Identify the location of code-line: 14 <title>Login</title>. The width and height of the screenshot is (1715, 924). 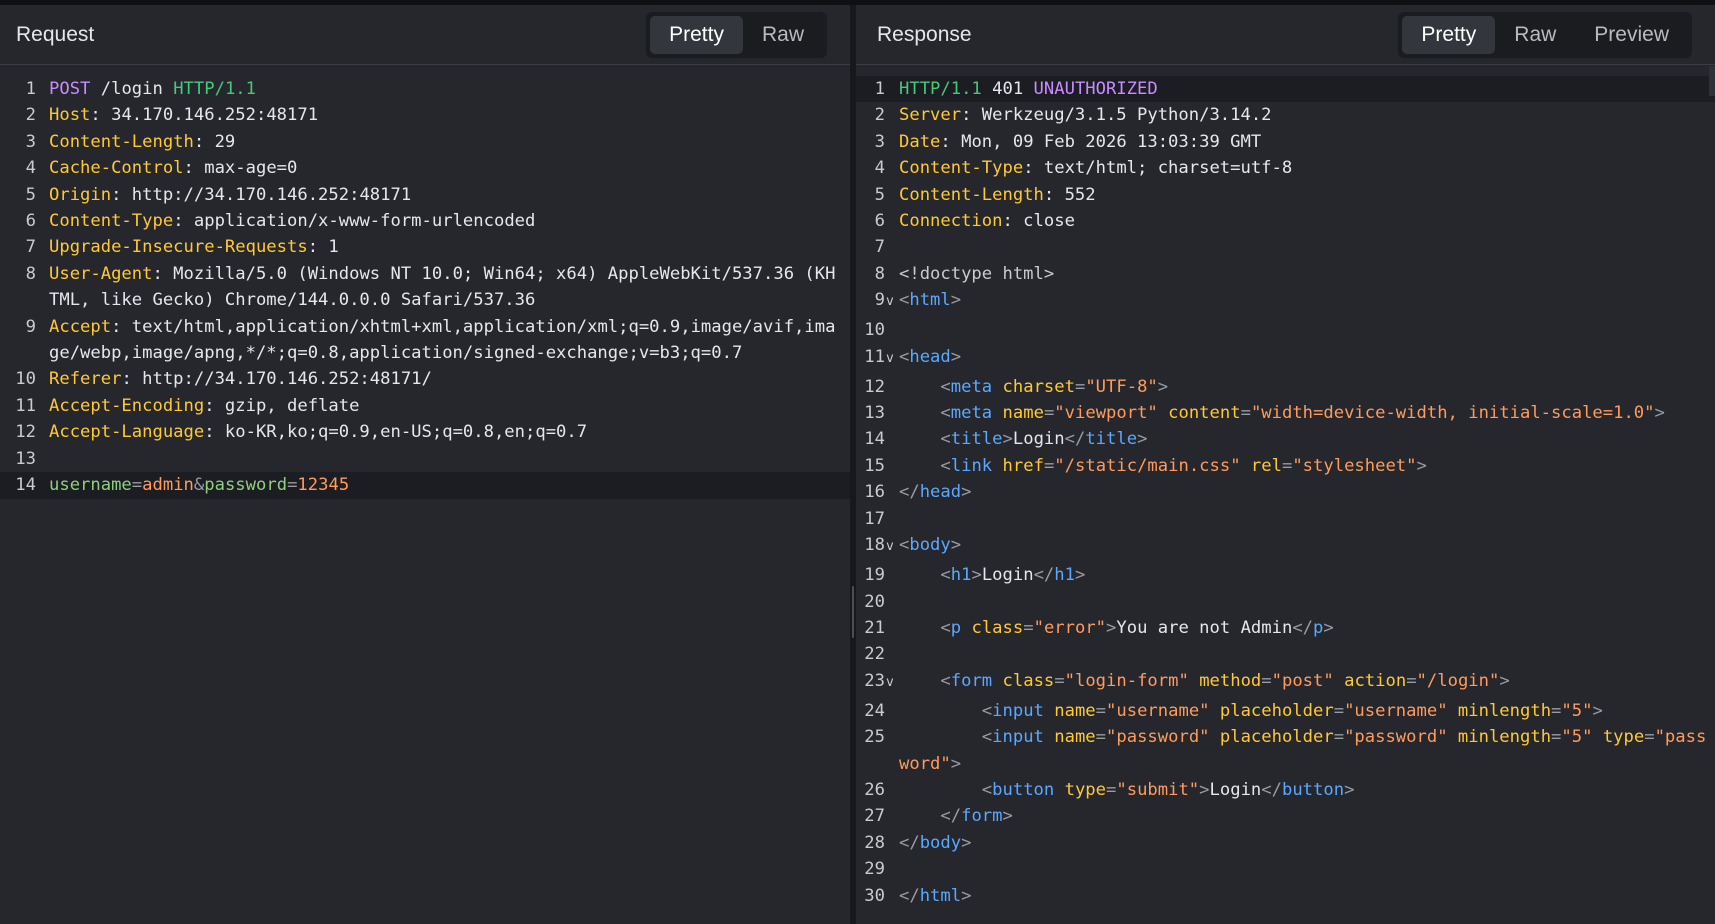
(1285, 439).